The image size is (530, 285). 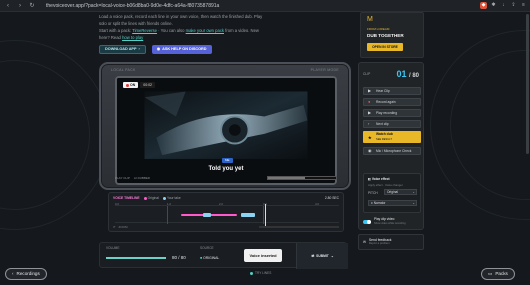 What do you see at coordinates (201, 258) in the screenshot?
I see `source-check-icon: ■` at bounding box center [201, 258].